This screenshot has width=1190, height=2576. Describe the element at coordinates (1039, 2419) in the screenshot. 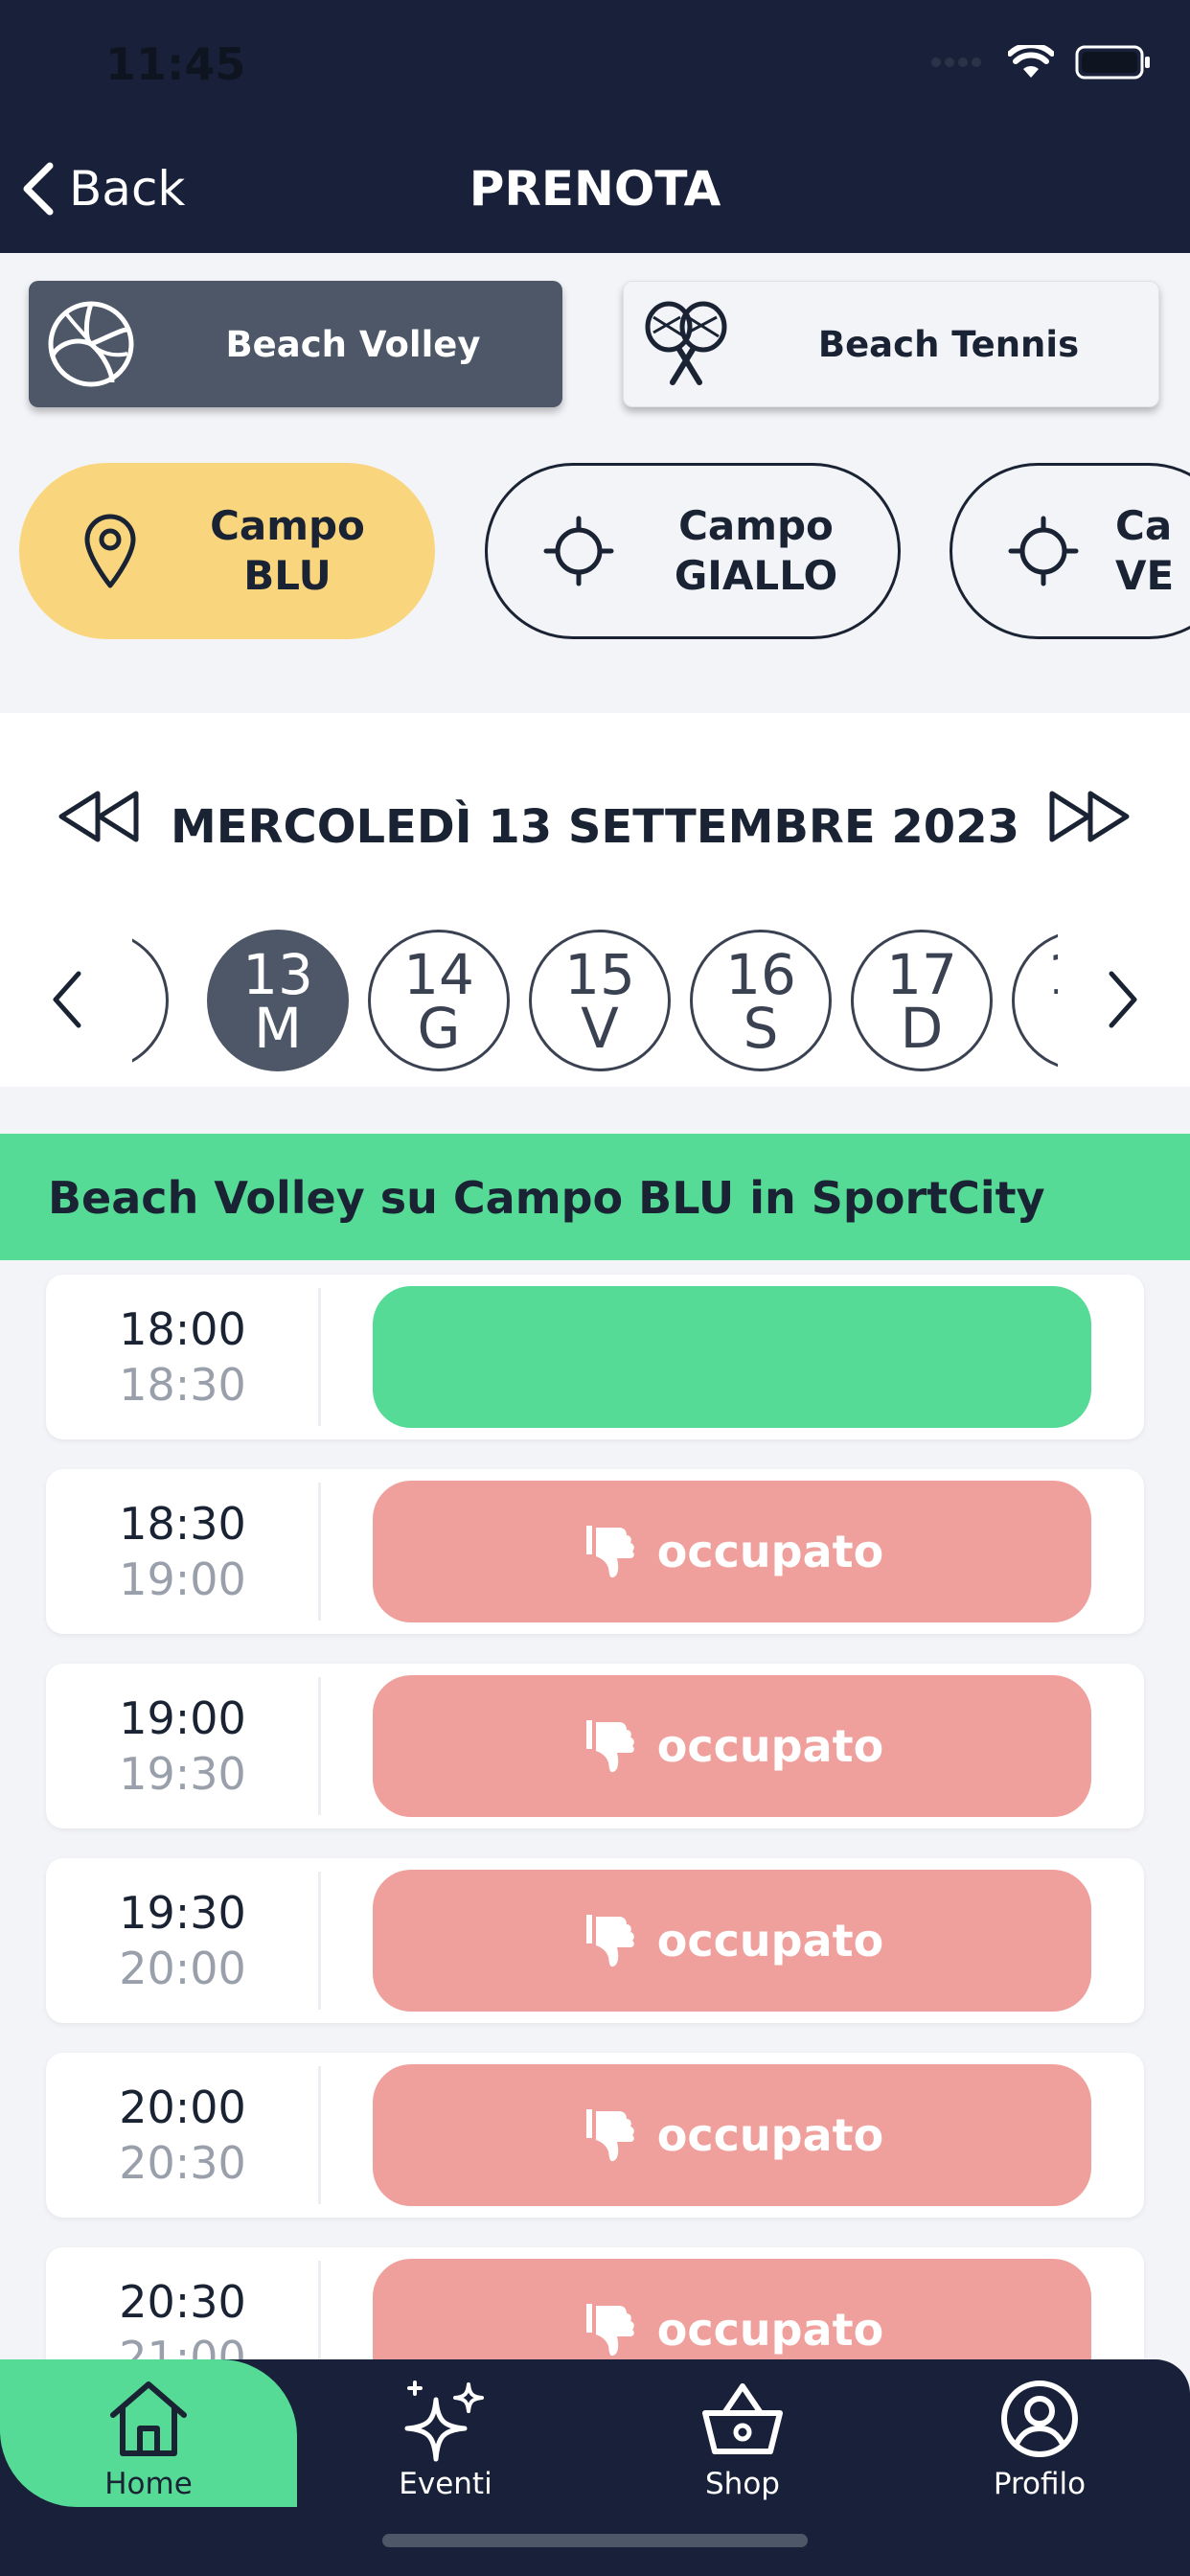

I see `user-circle-icon` at that location.